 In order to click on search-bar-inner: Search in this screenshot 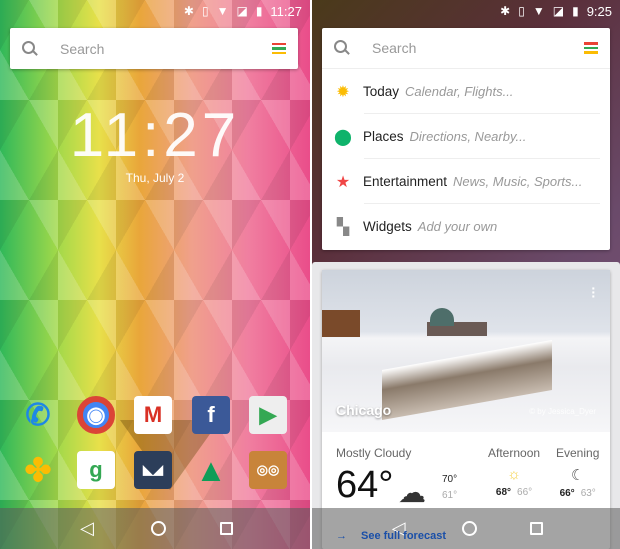, I will do `click(466, 48)`.